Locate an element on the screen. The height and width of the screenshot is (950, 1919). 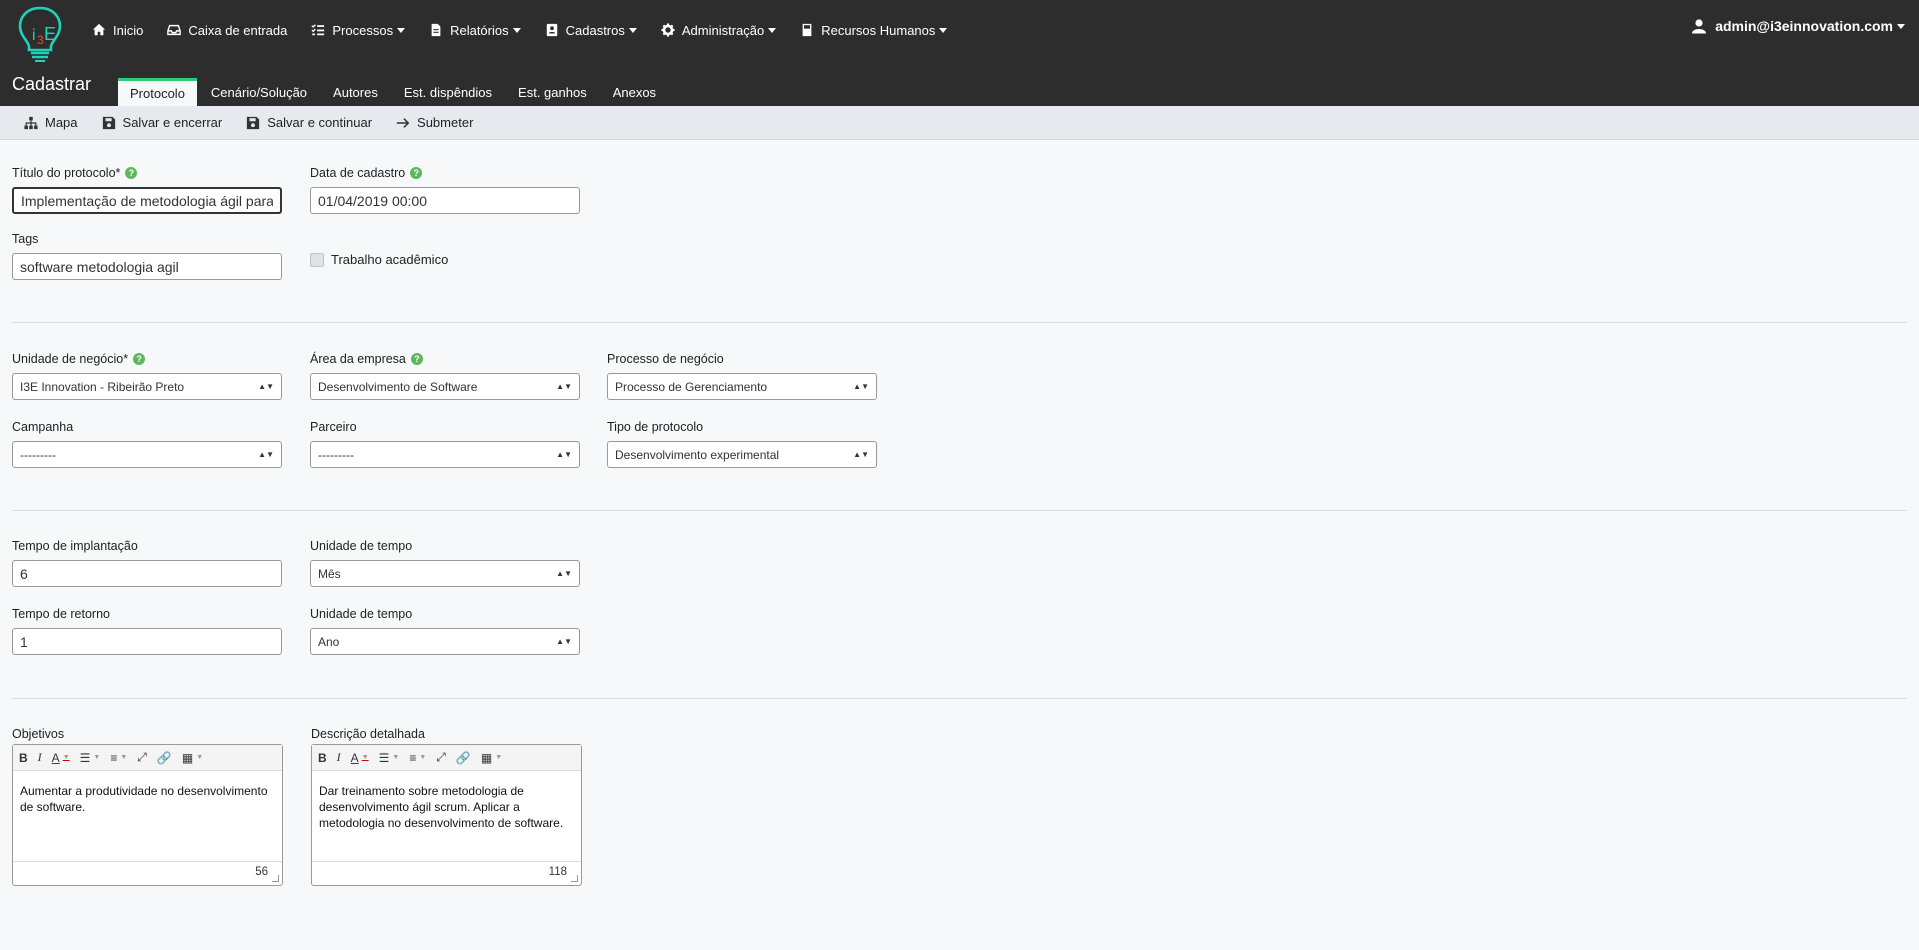
unidade-tempo-retorno-field: Unidade de tempo Ano ▲▼ is located at coordinates (445, 630).